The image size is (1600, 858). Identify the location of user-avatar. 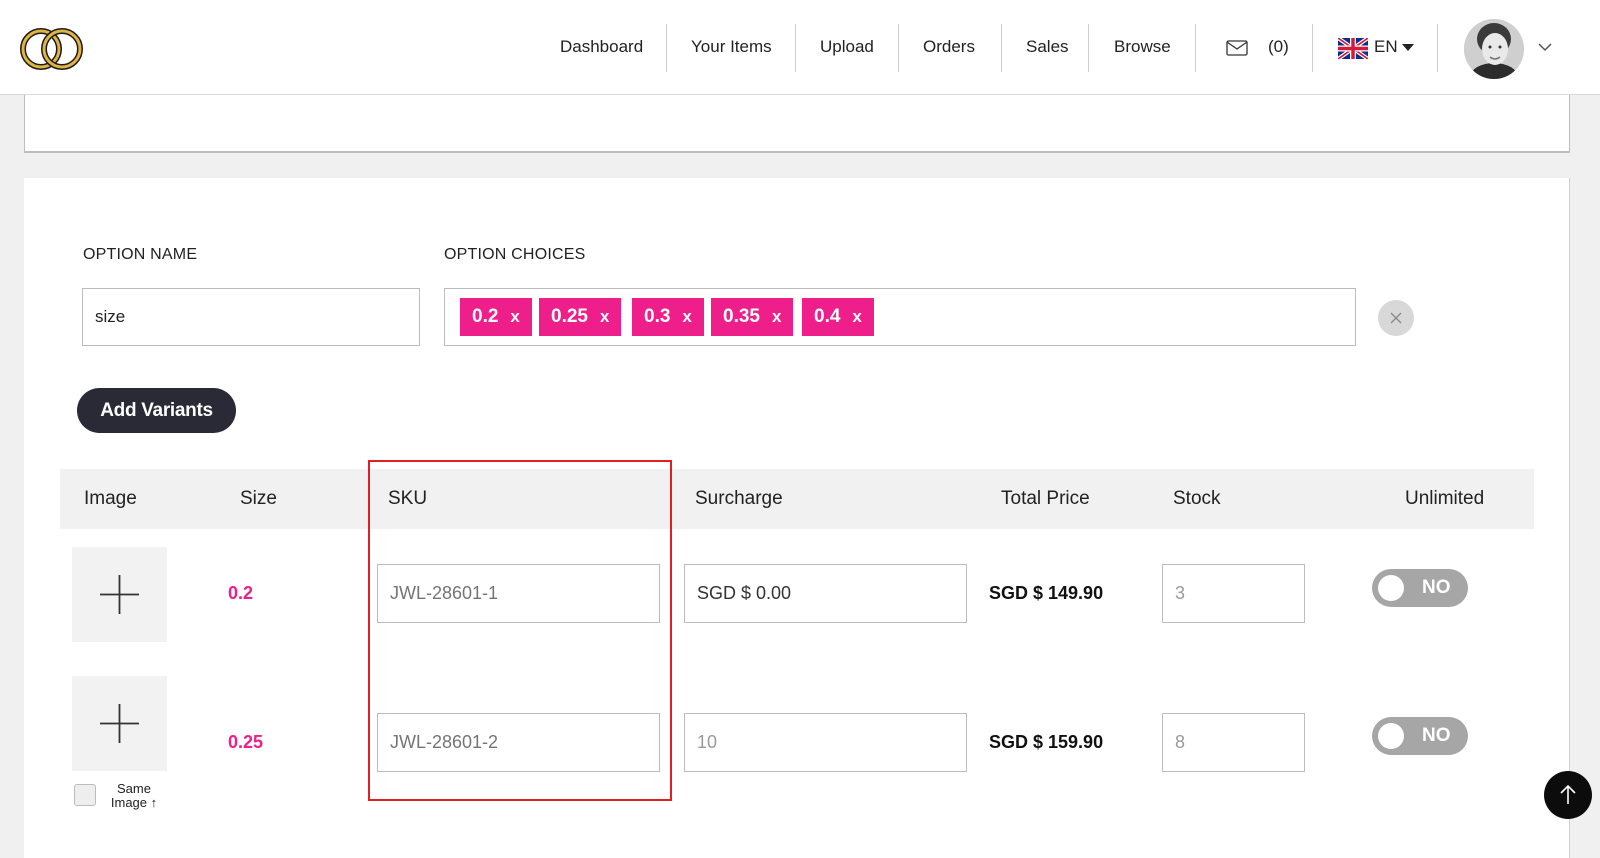
(1494, 49).